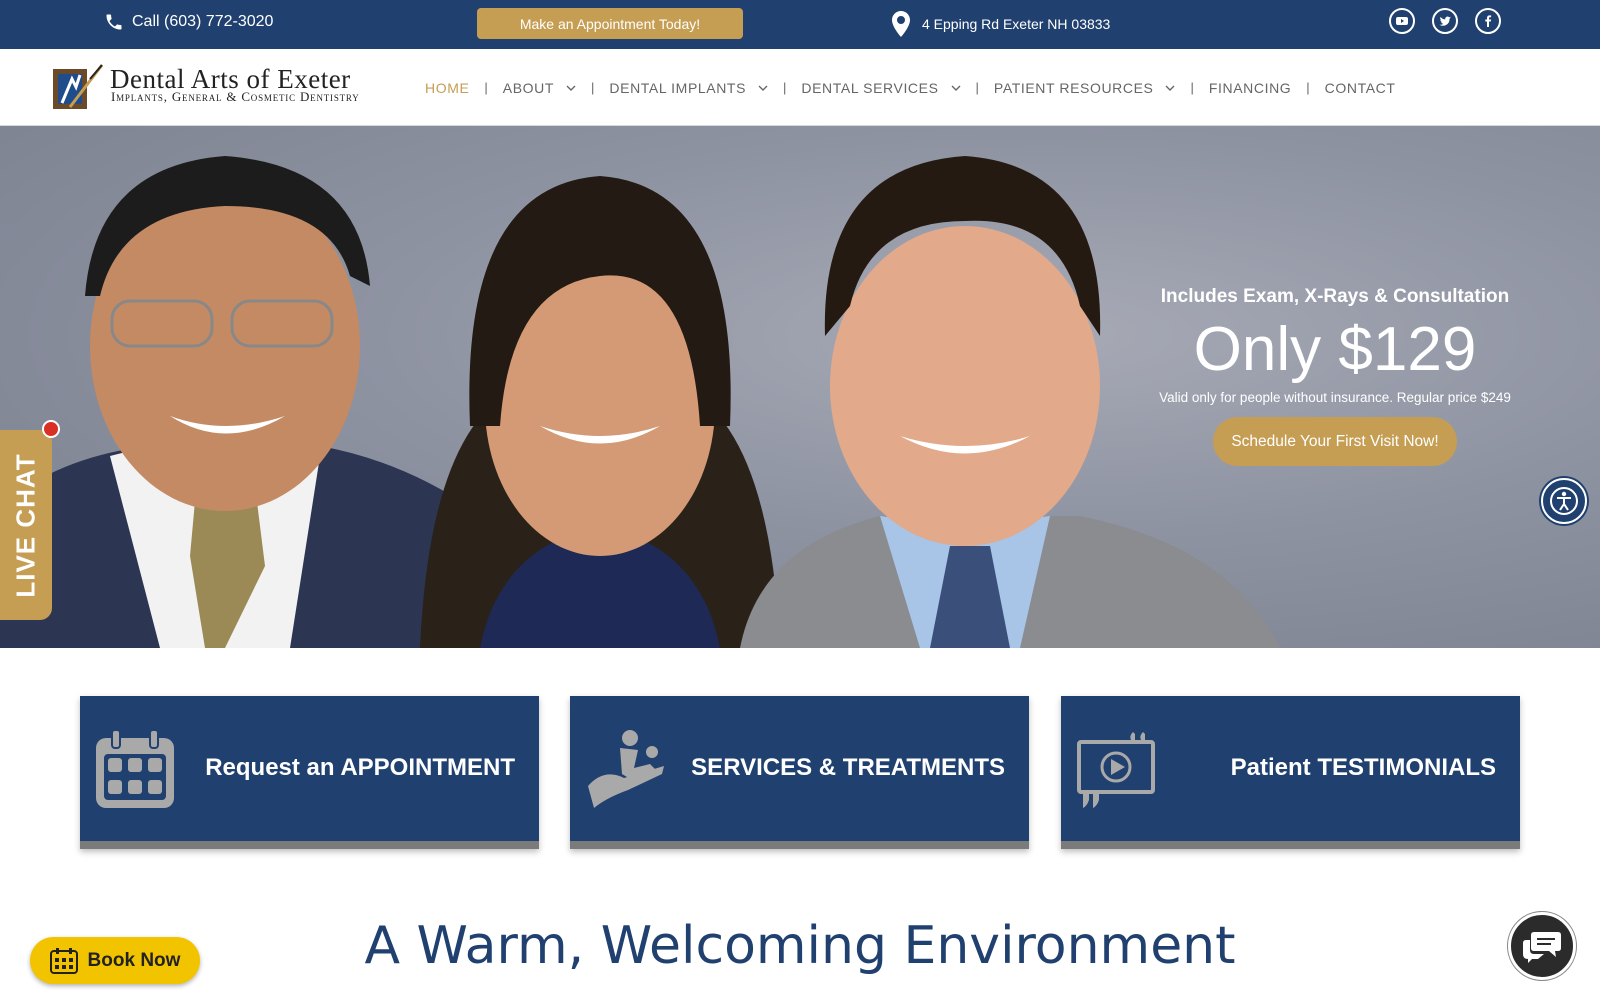 The width and height of the screenshot is (1600, 1000). What do you see at coordinates (114, 22) in the screenshot?
I see `phone-icon` at bounding box center [114, 22].